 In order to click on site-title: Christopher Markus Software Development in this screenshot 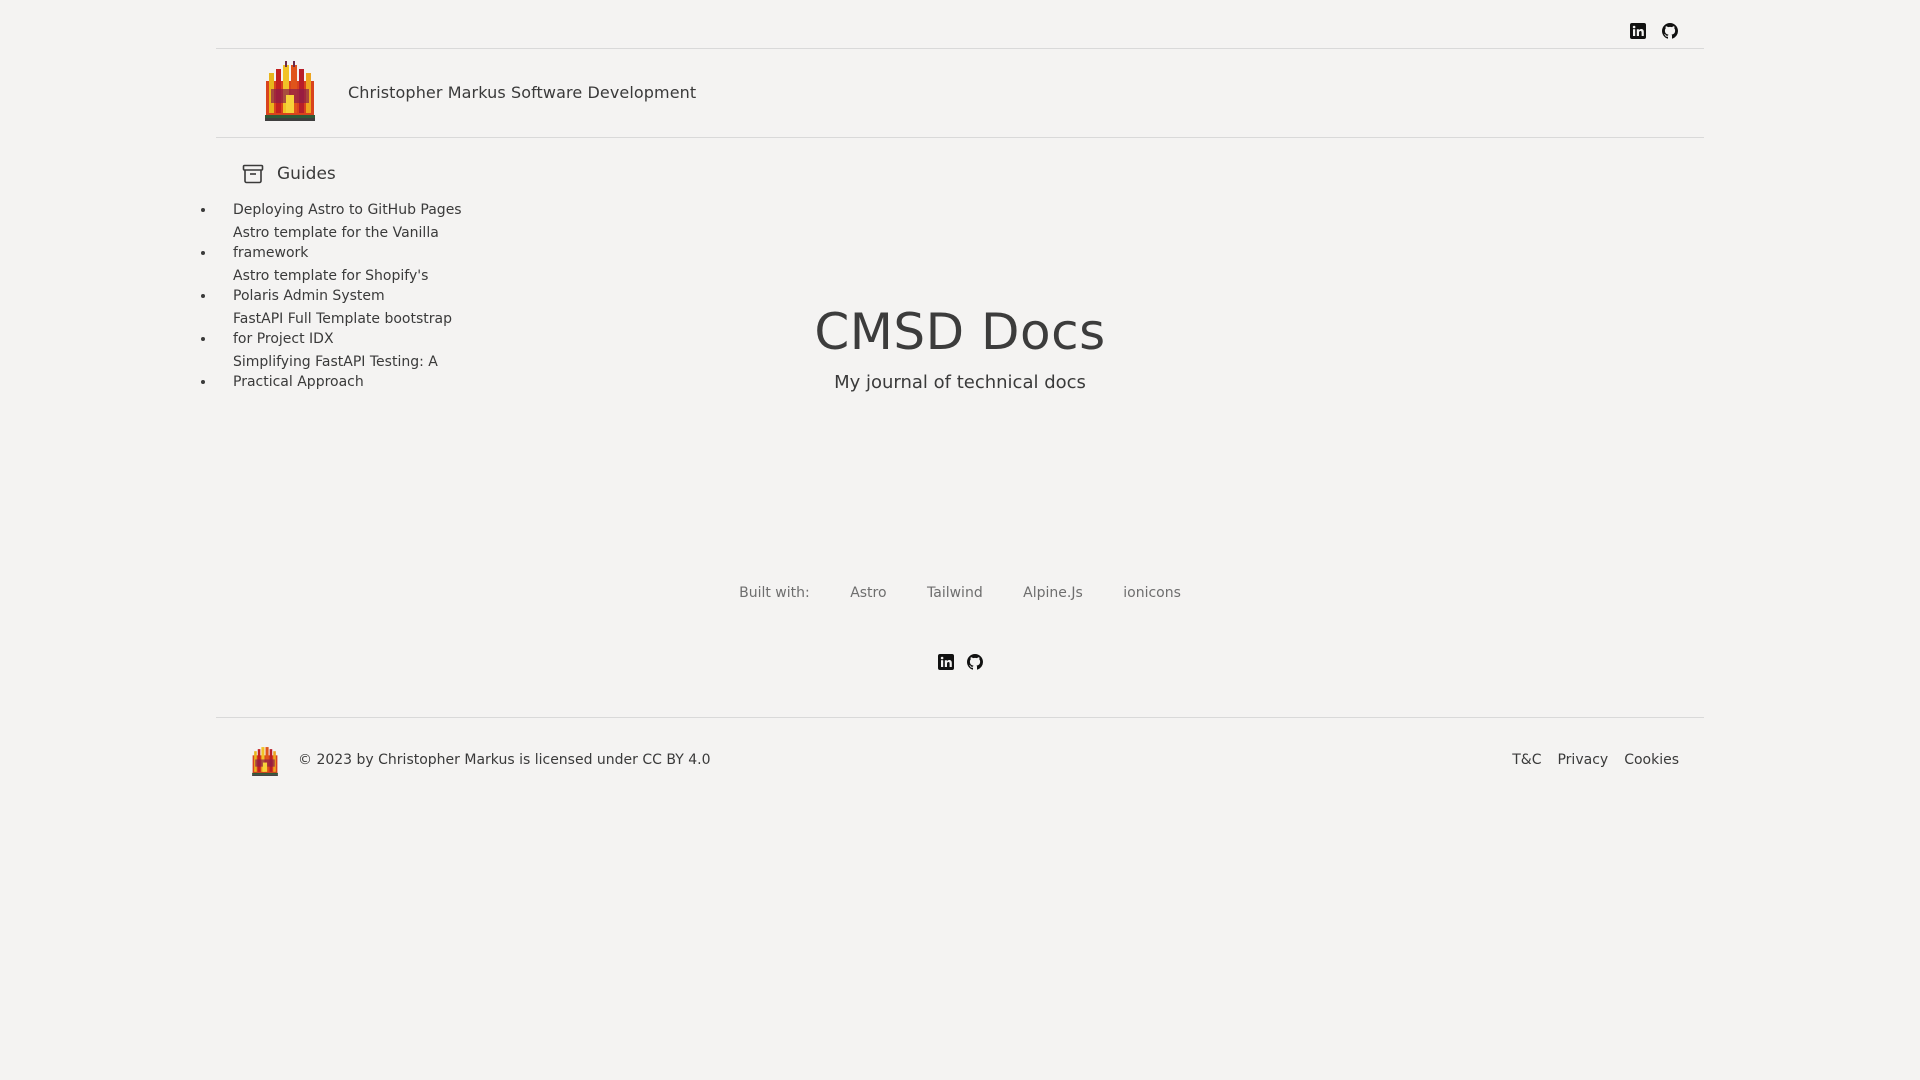, I will do `click(522, 92)`.